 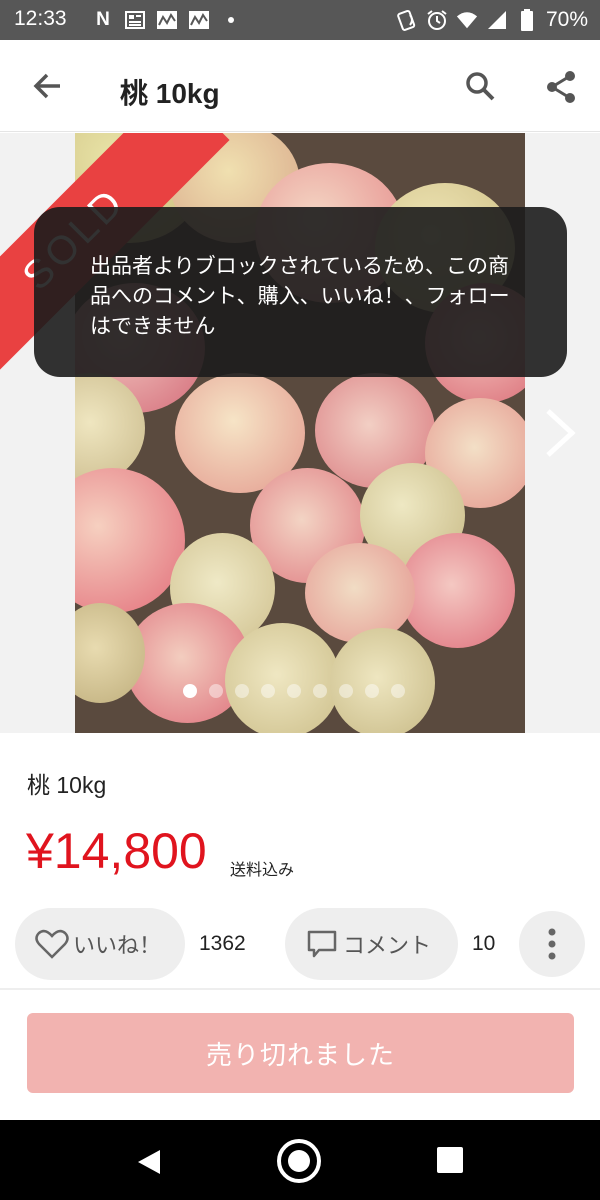 What do you see at coordinates (52, 944) in the screenshot?
I see `heart-icon` at bounding box center [52, 944].